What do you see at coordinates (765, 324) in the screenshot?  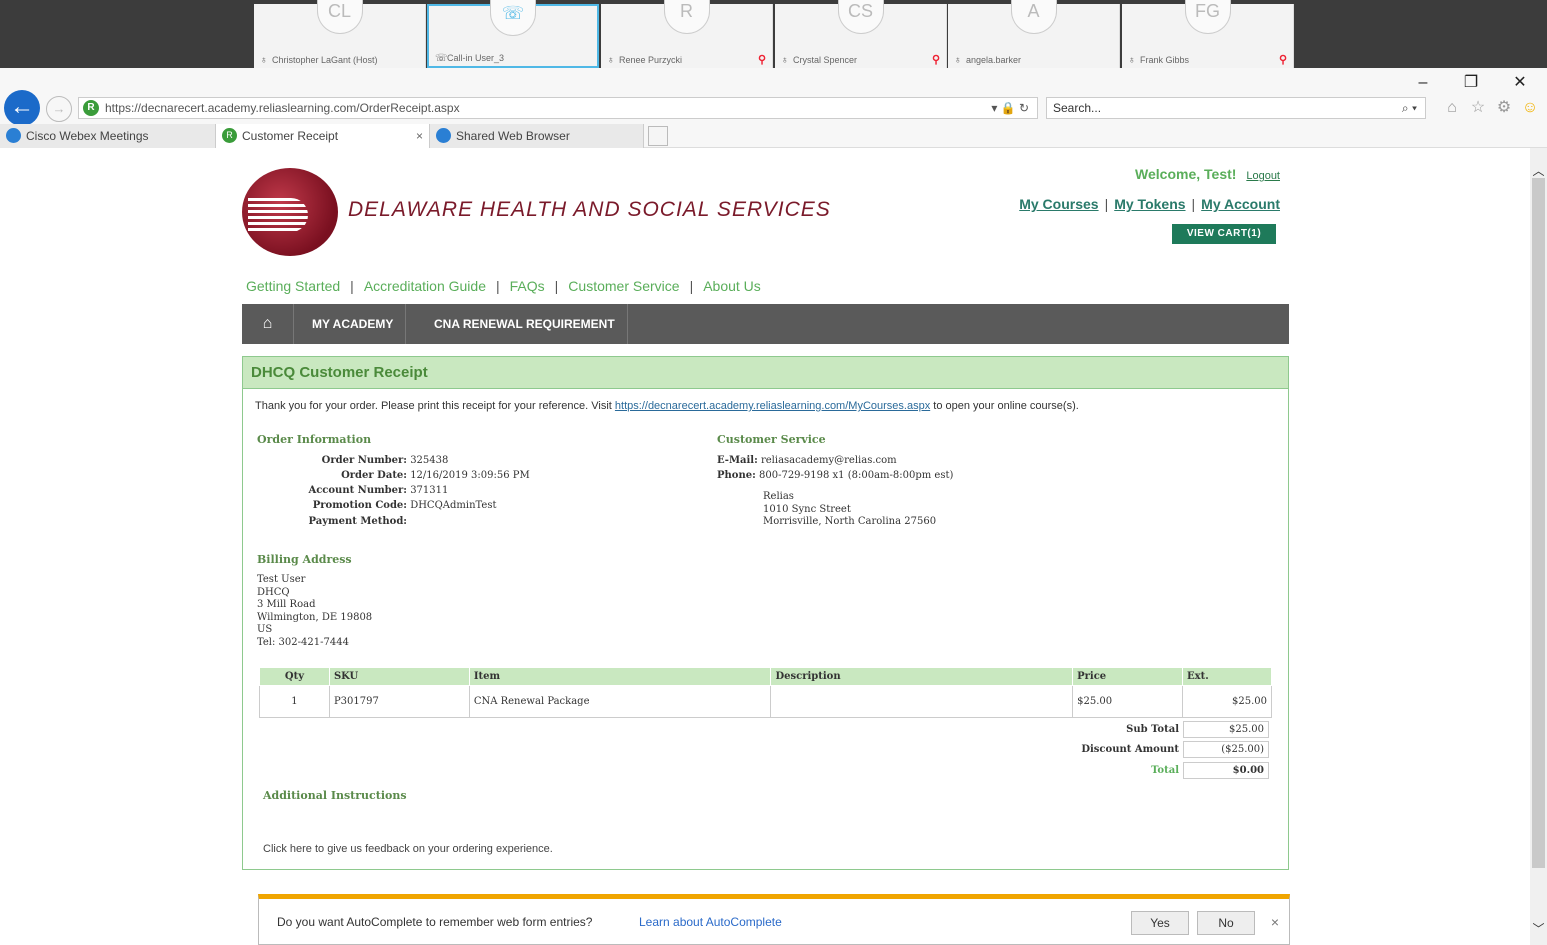 I see `main-navigation: ⌂ MY ACADEMY CNA RENEWAL REQUIREMENT` at bounding box center [765, 324].